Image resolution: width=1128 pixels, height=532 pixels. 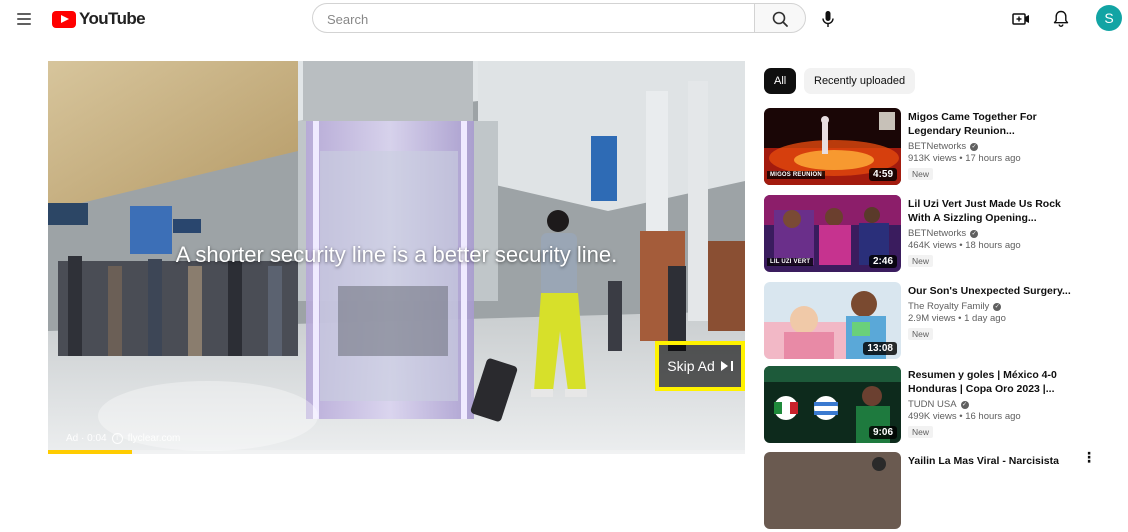 I want to click on youtube-logo: YouTube, so click(x=99, y=19).